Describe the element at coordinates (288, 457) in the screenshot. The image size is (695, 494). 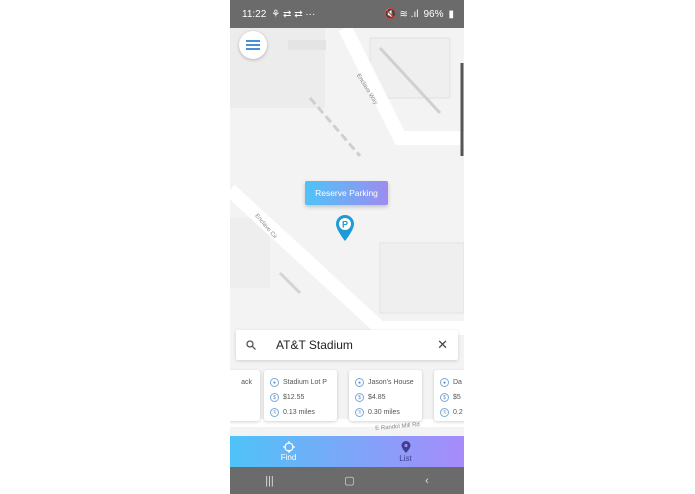
I see `tab-find-label: Find` at that location.